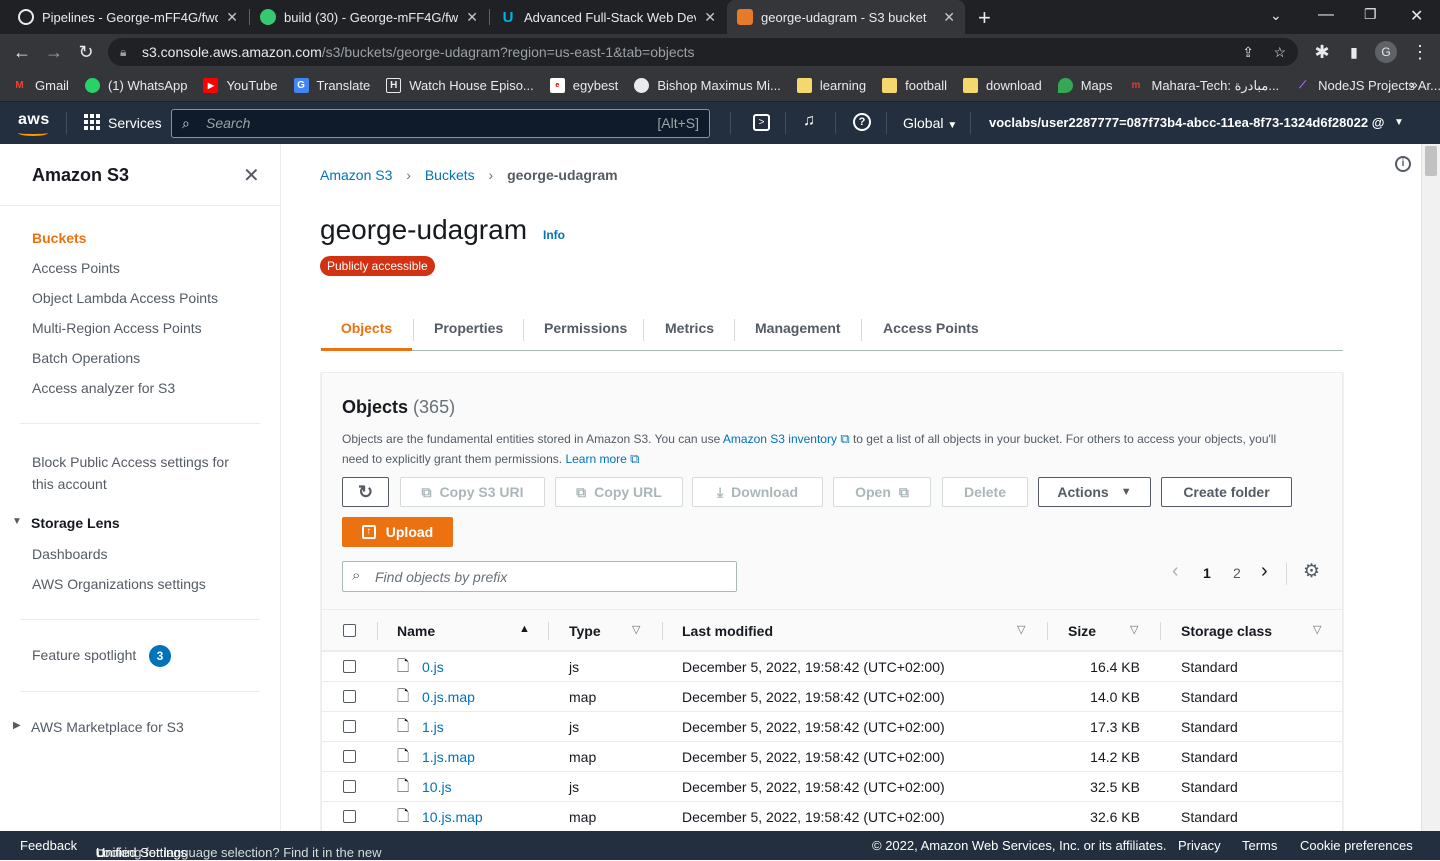 The image size is (1440, 861). I want to click on share-icon: ⇪, so click(1248, 52).